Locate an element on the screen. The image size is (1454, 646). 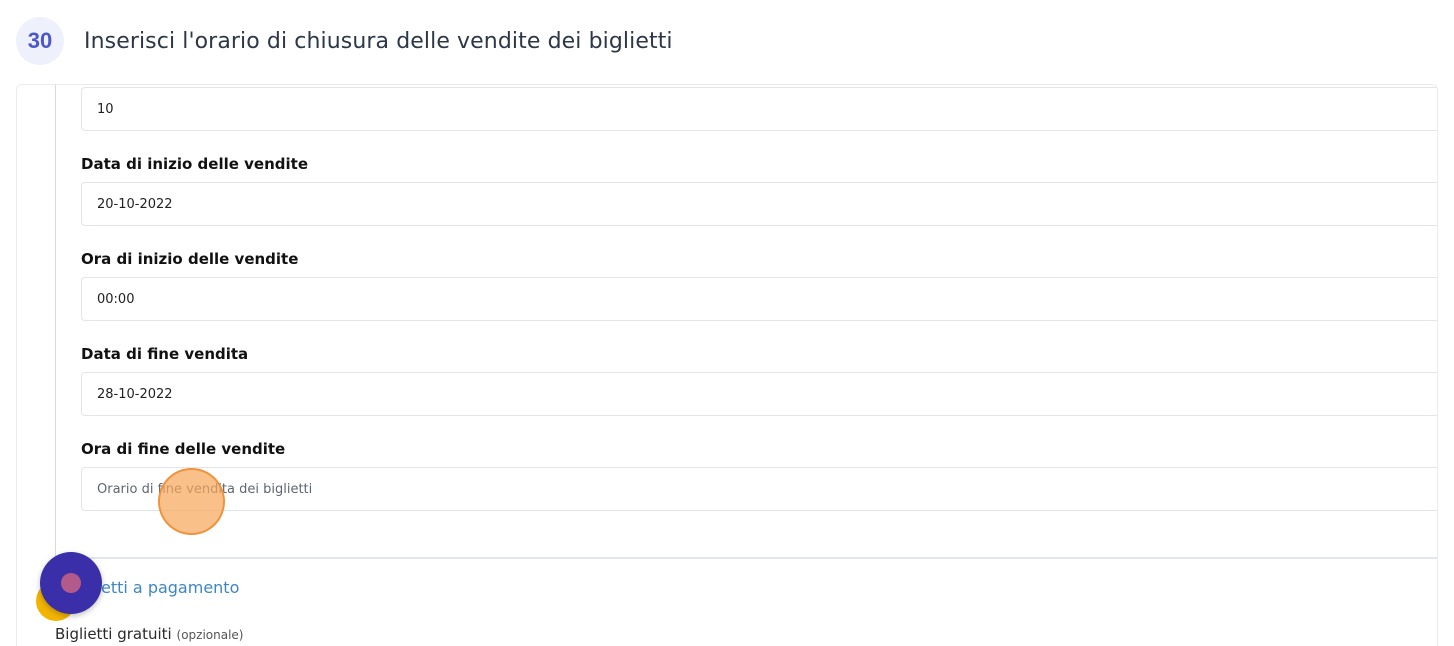
free-tickets-title: Biglietti gratuiti is located at coordinates (113, 634).